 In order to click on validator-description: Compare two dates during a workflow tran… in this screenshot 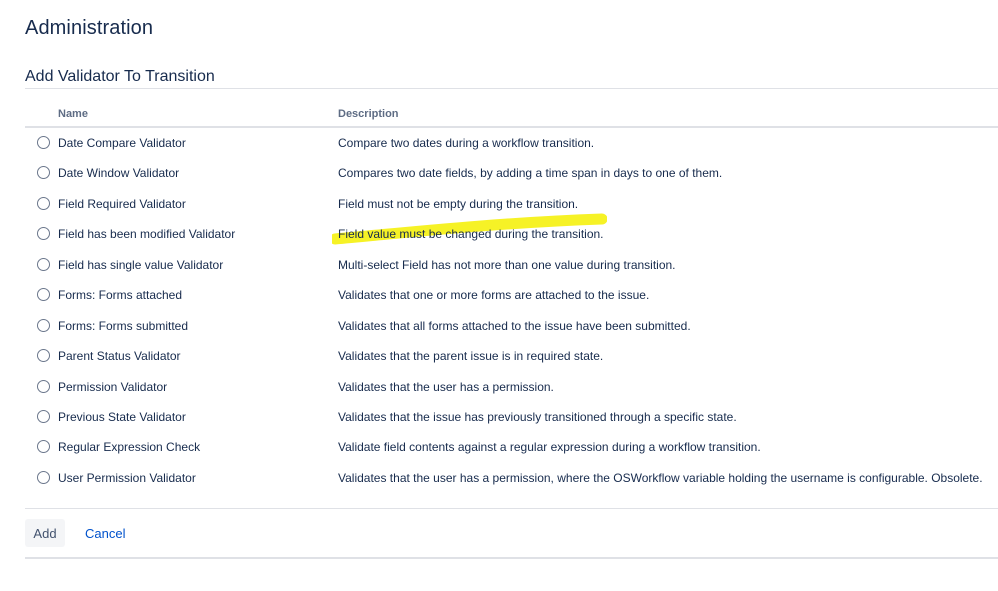, I will do `click(466, 143)`.